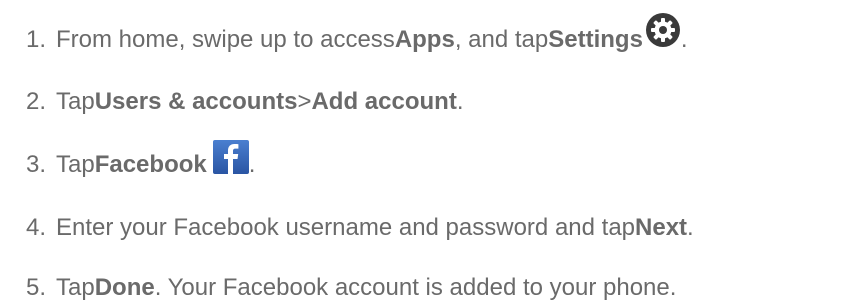 The width and height of the screenshot is (843, 308). What do you see at coordinates (230, 157) in the screenshot?
I see `facebook-icon` at bounding box center [230, 157].